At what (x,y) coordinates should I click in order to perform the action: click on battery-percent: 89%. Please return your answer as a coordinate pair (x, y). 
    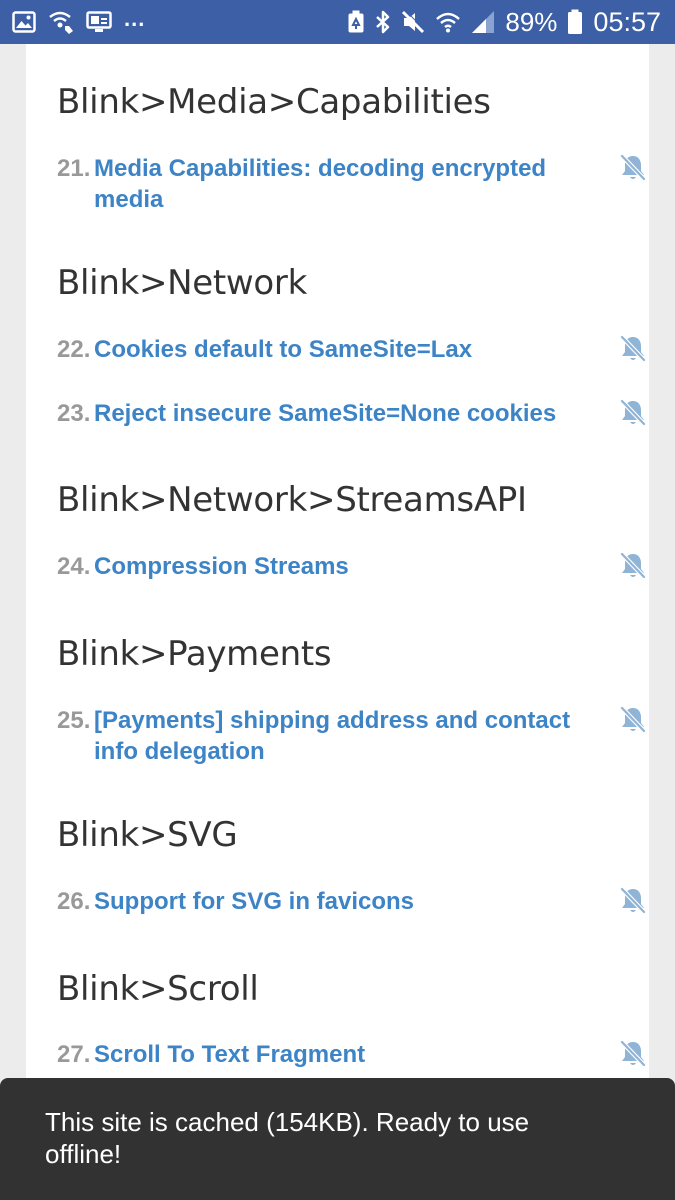
    Looking at the image, I should click on (531, 21).